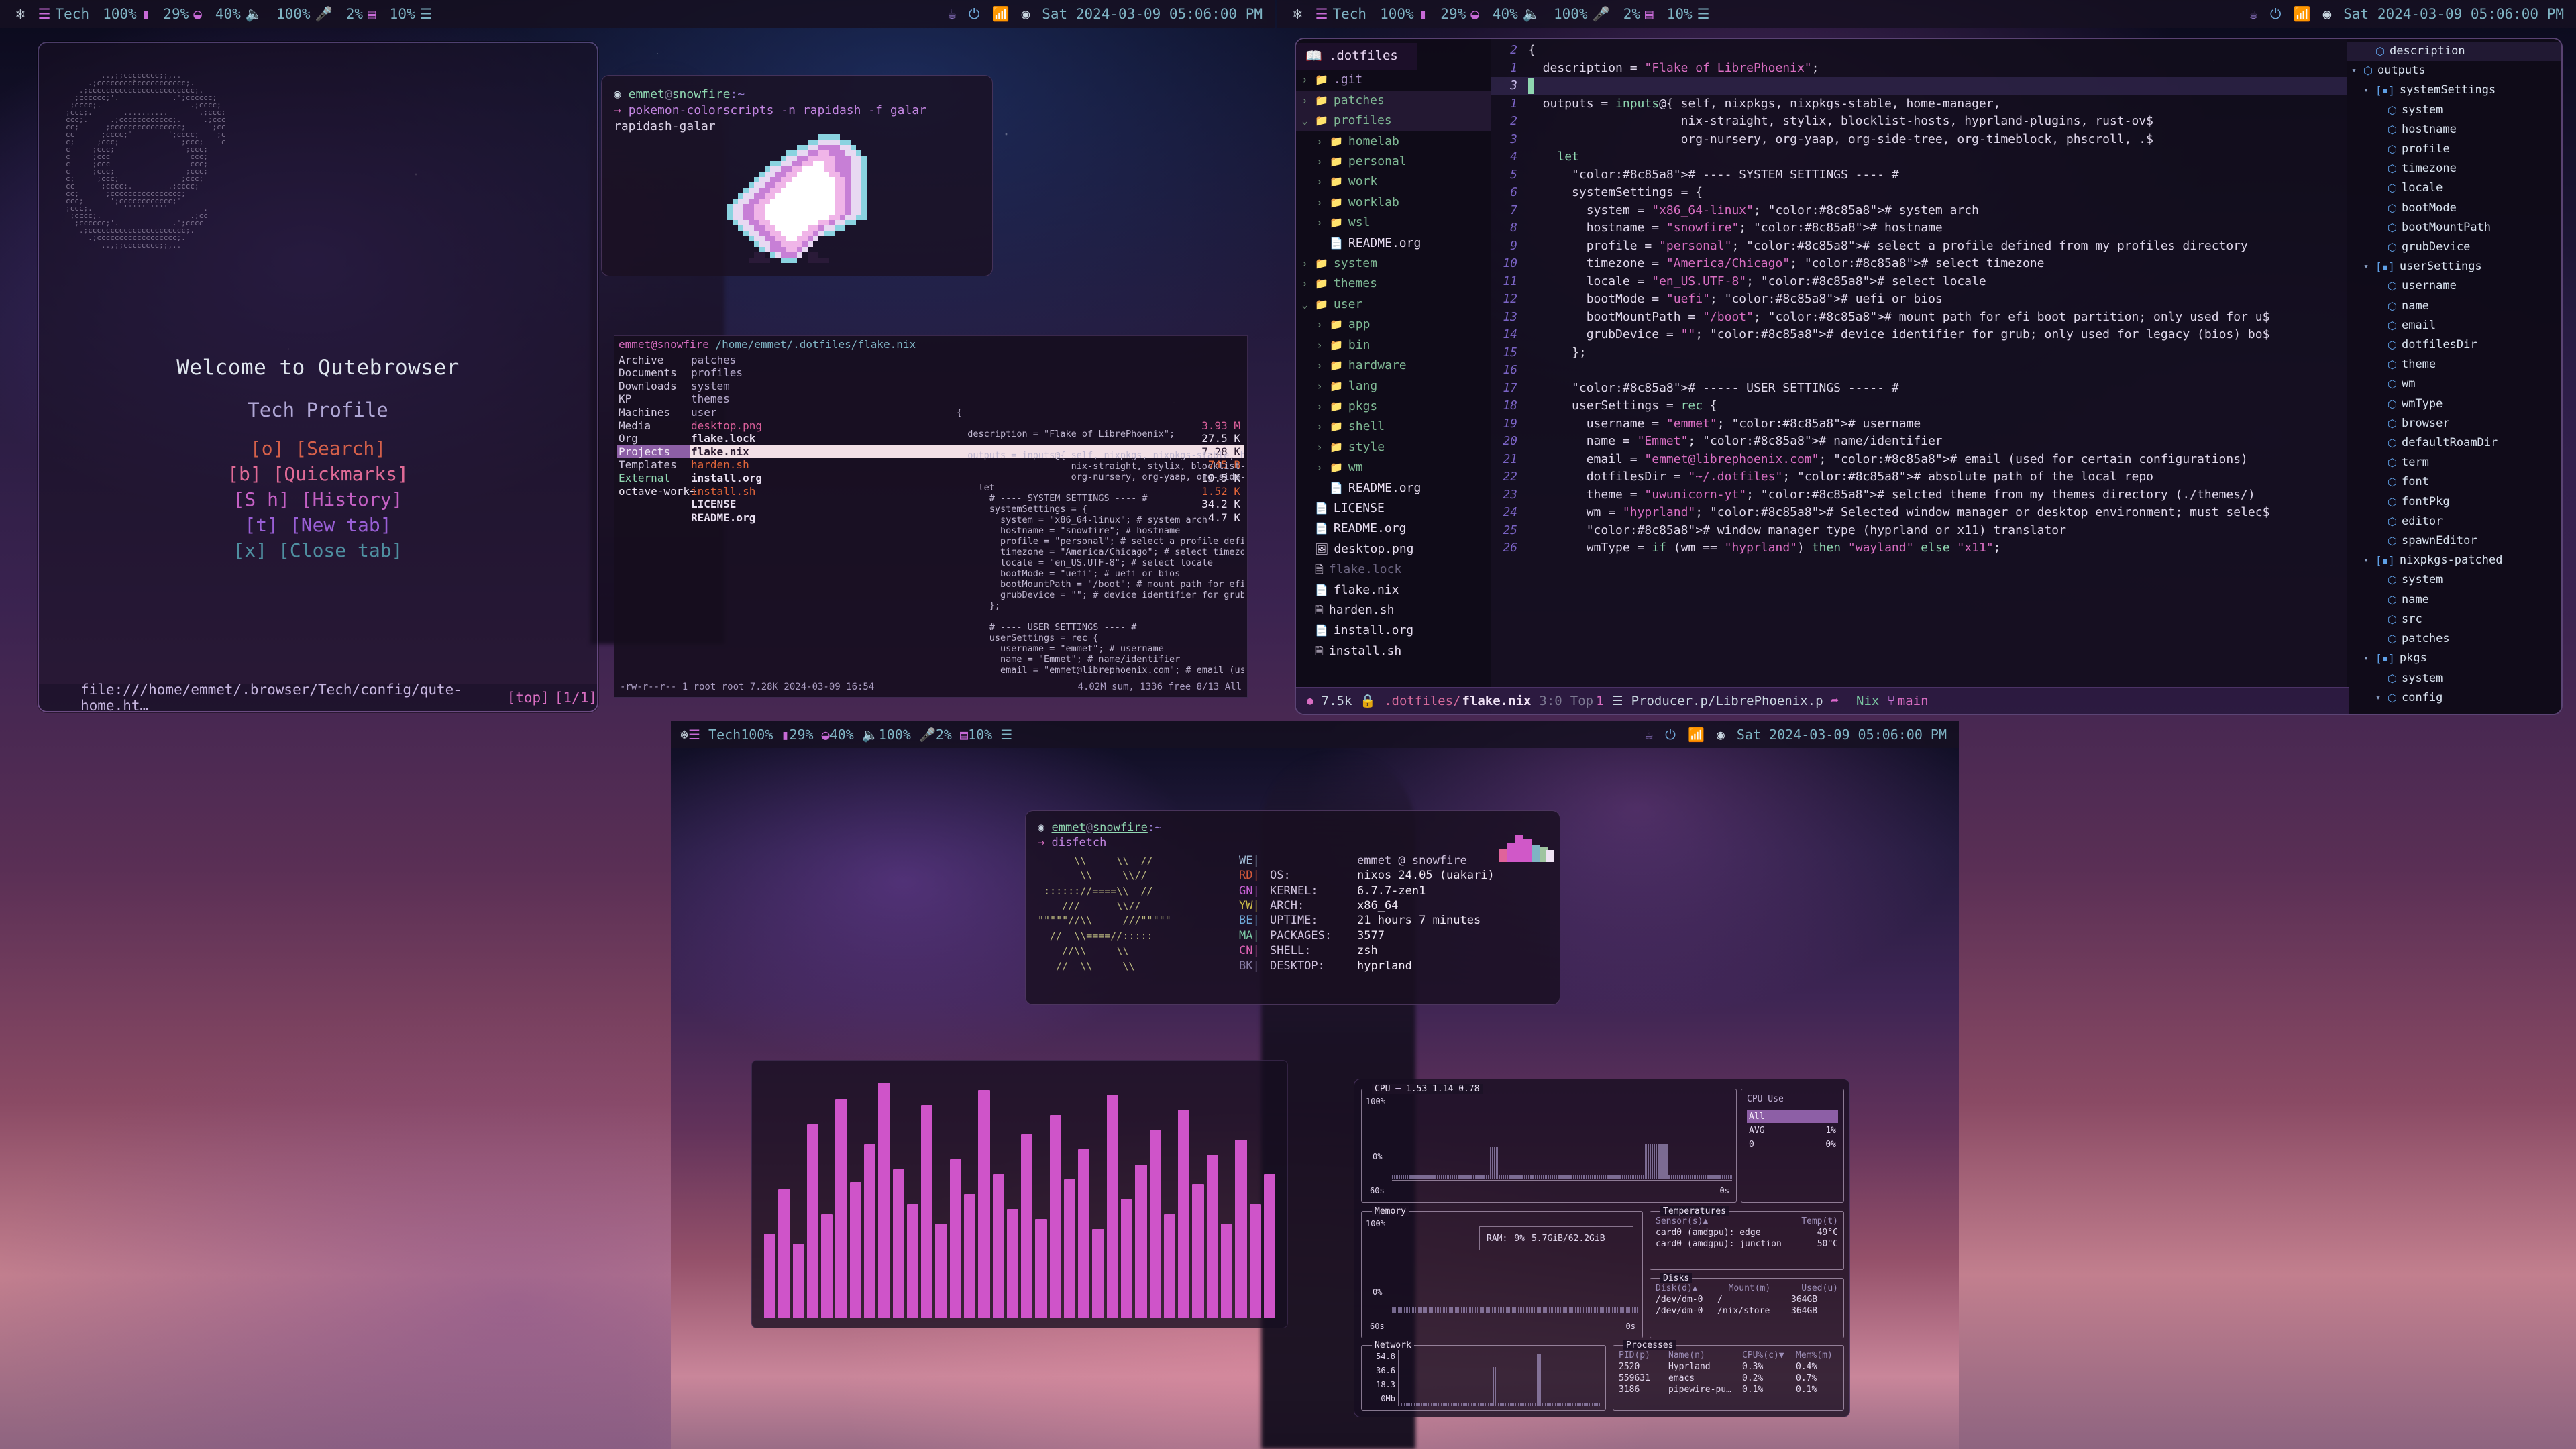 The height and width of the screenshot is (1449, 2576). Describe the element at coordinates (318, 551) in the screenshot. I see `quick-link-4: [x] [Close tab]` at that location.